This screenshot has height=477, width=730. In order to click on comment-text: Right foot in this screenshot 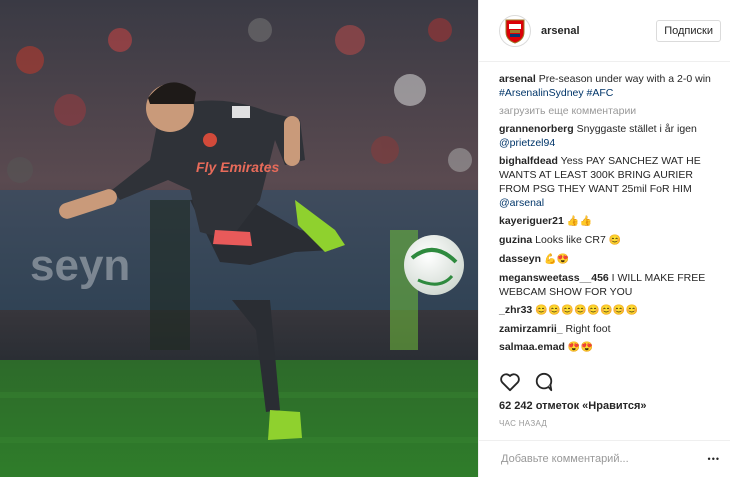, I will do `click(588, 329)`.